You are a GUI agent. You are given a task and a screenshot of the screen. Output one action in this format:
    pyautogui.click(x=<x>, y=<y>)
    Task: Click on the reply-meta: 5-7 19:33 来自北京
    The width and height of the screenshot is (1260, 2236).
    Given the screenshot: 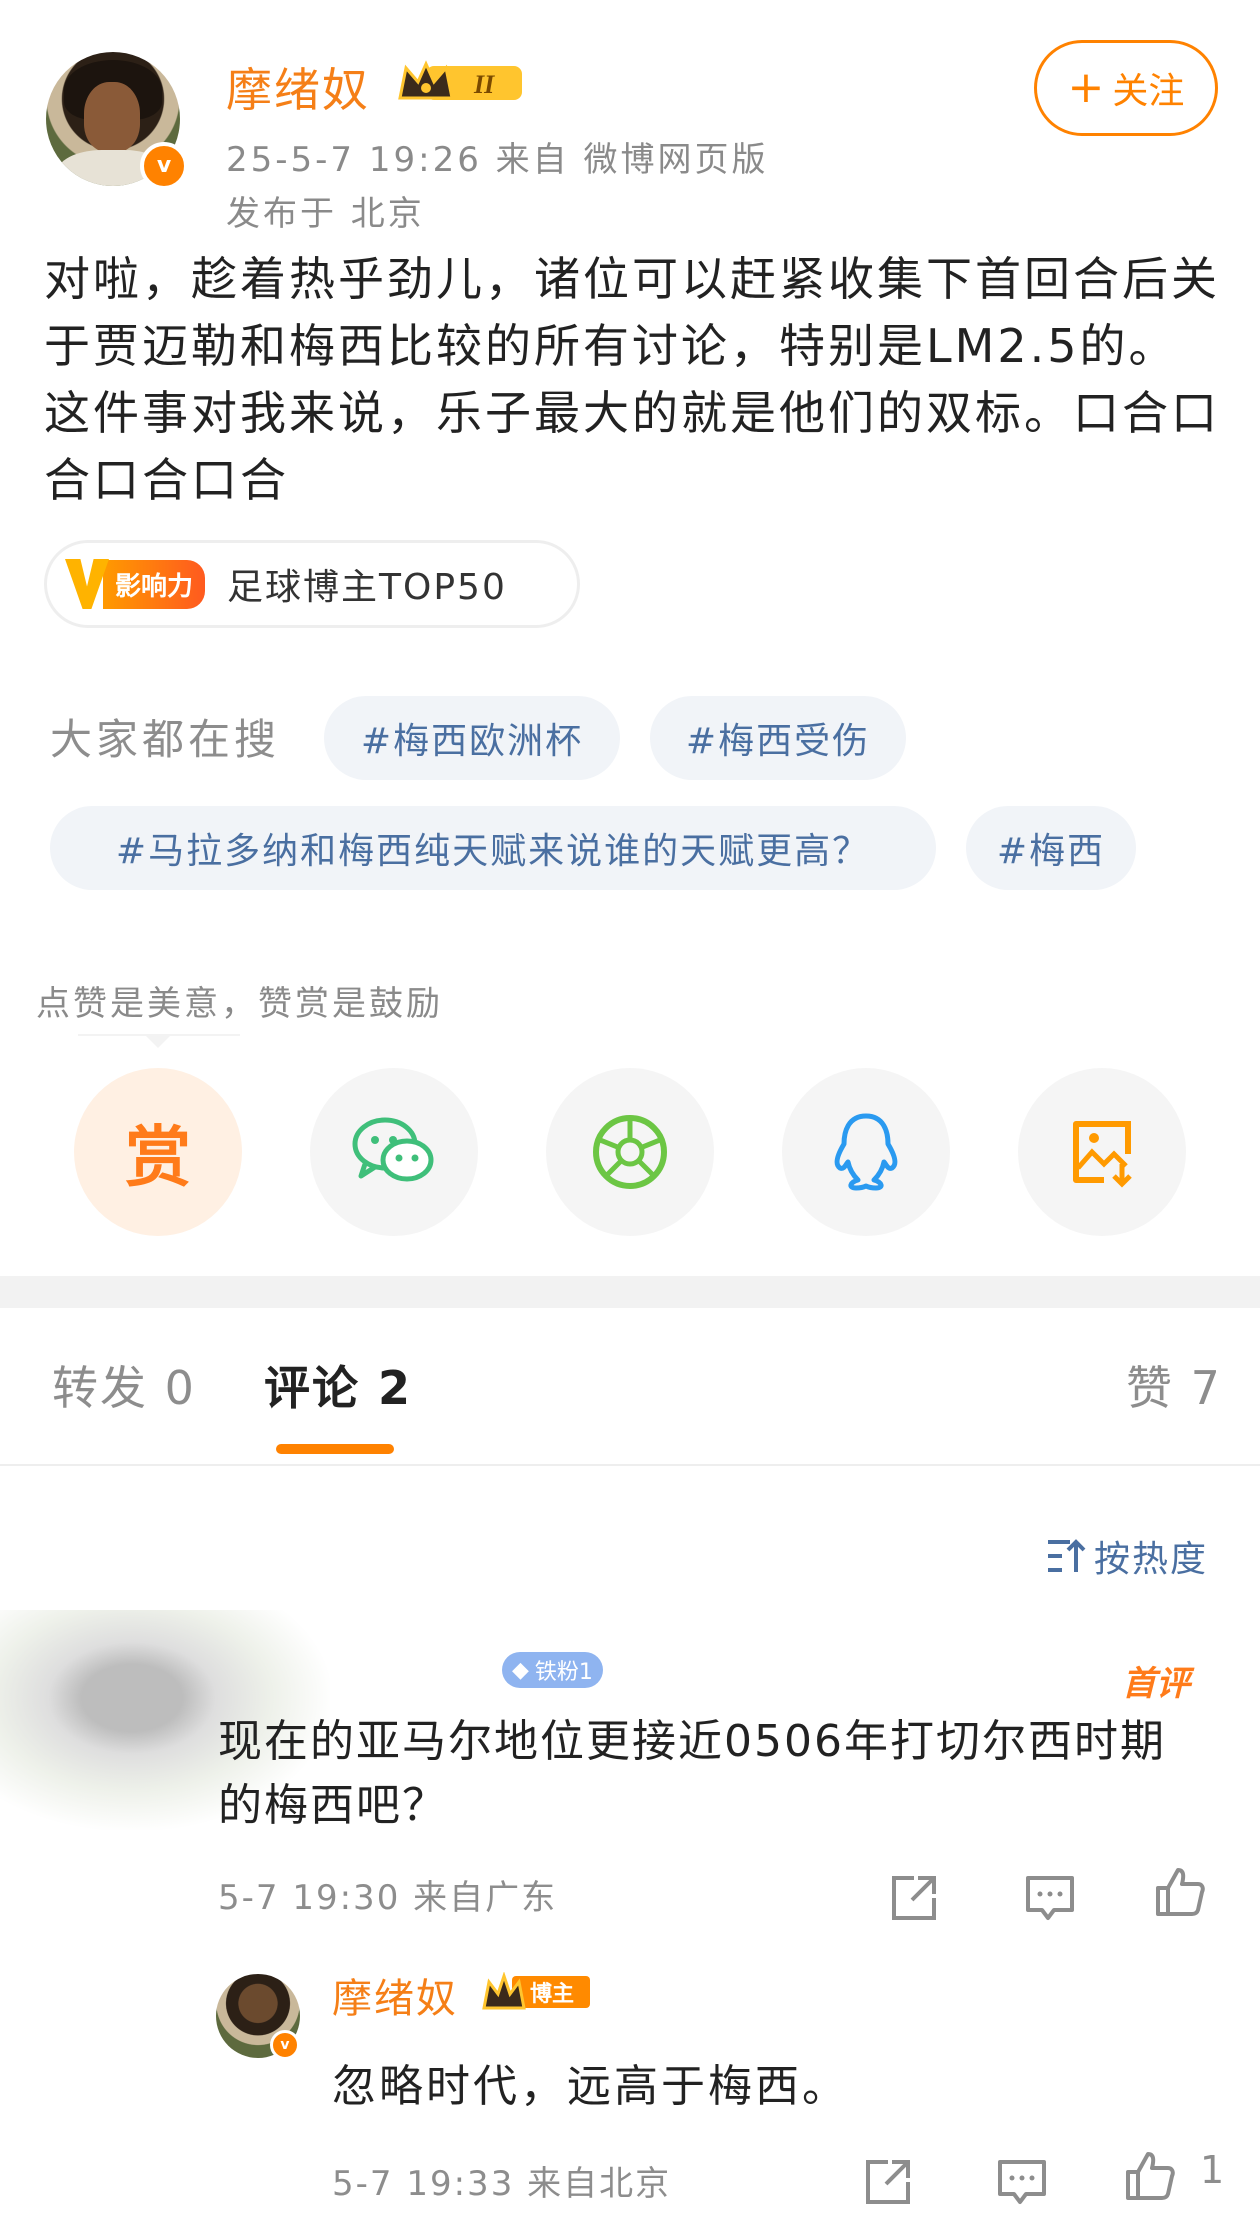 What is the action you would take?
    pyautogui.click(x=502, y=2184)
    